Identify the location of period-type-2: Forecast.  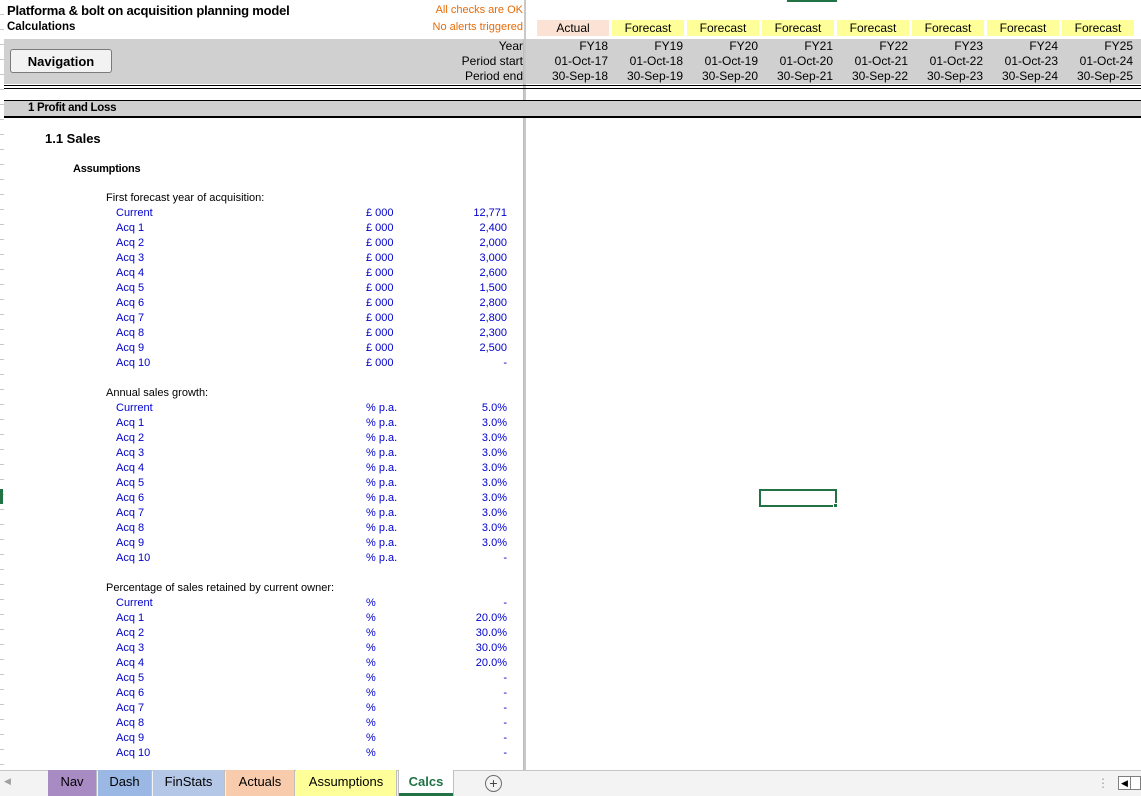
(648, 28).